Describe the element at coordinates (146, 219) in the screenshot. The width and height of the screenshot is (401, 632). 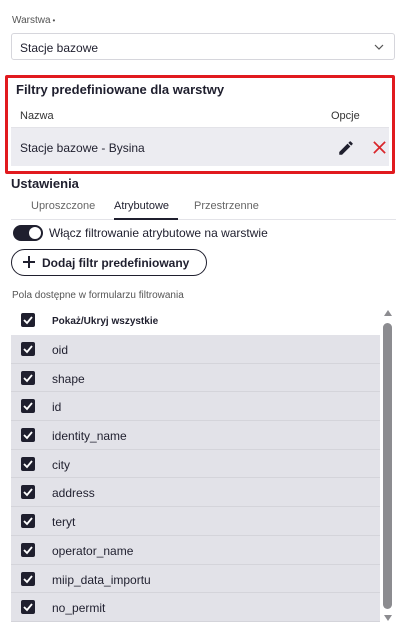
I see `active-tab-indicator` at that location.